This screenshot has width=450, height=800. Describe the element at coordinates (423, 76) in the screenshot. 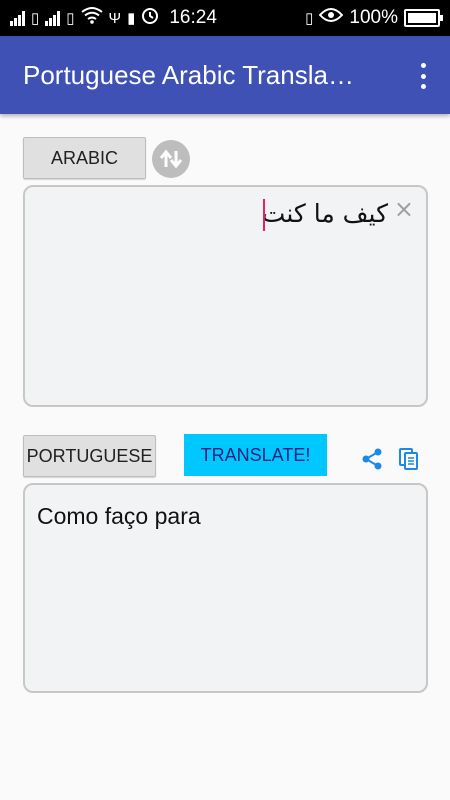

I see `overflow-menu-icon` at that location.